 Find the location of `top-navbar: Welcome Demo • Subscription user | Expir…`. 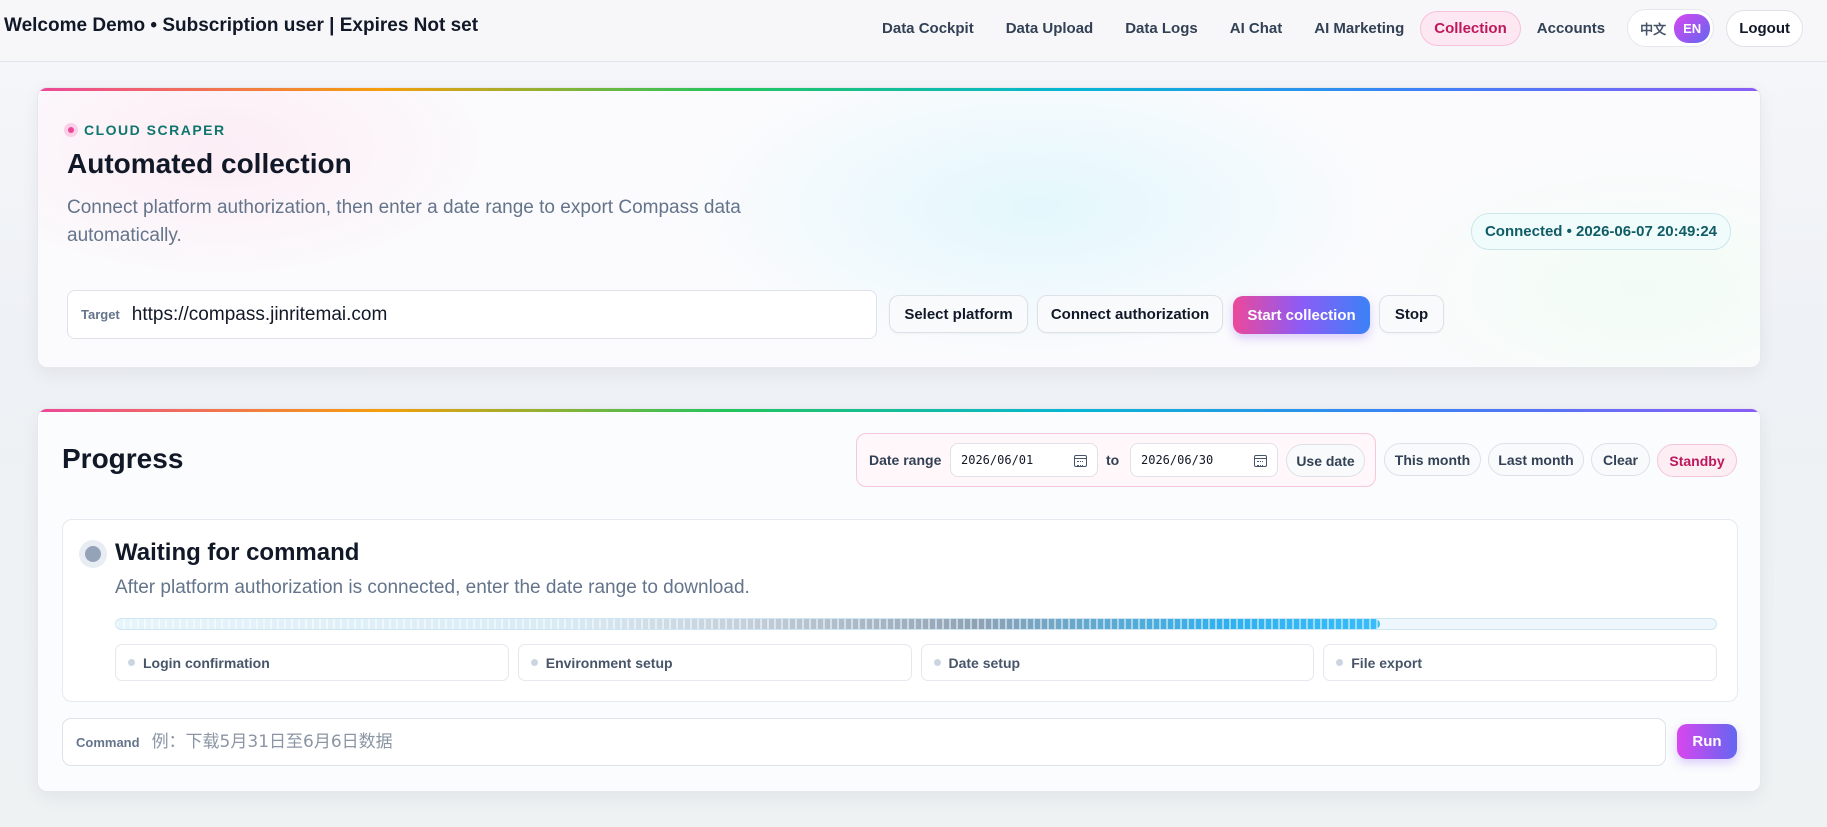

top-navbar: Welcome Demo • Subscription user | Expir… is located at coordinates (913, 31).